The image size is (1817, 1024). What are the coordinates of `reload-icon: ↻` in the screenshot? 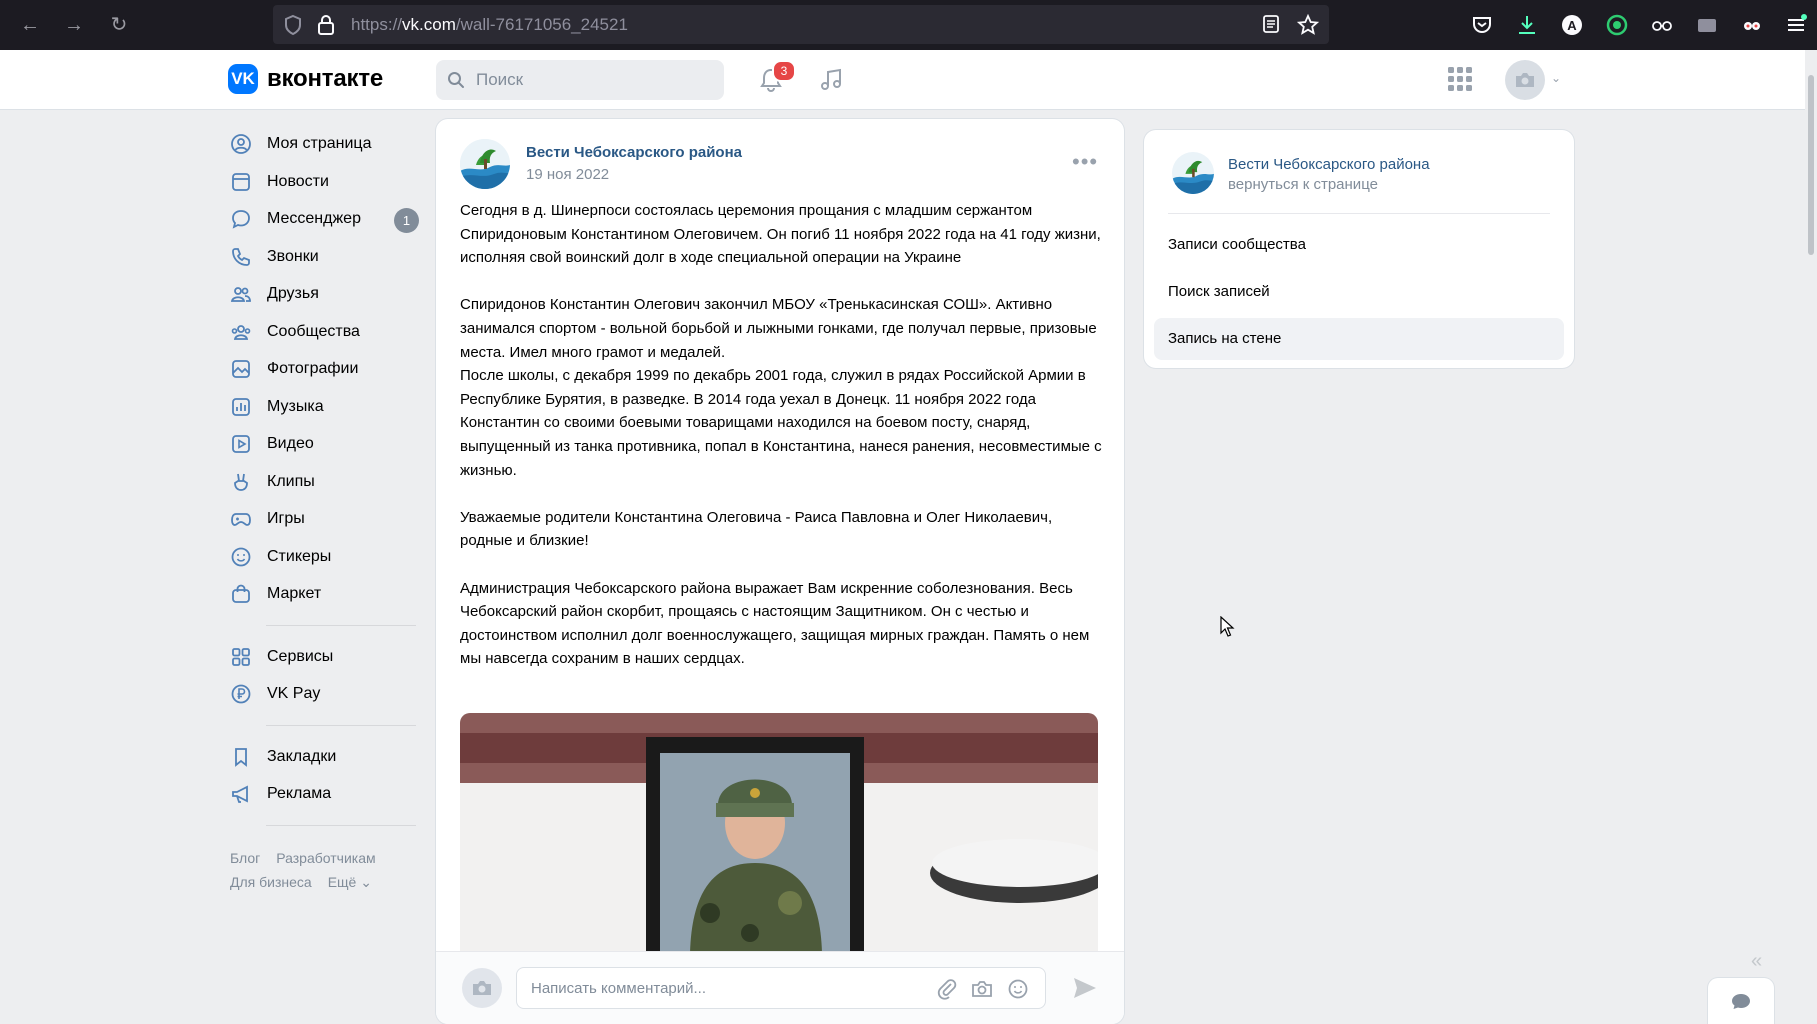 It's located at (119, 25).